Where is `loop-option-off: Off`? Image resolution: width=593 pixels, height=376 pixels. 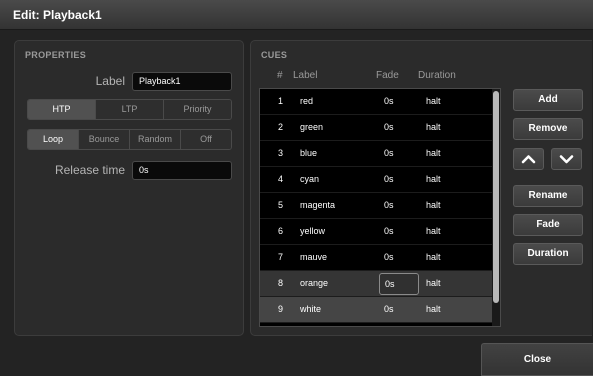 loop-option-off: Off is located at coordinates (206, 139).